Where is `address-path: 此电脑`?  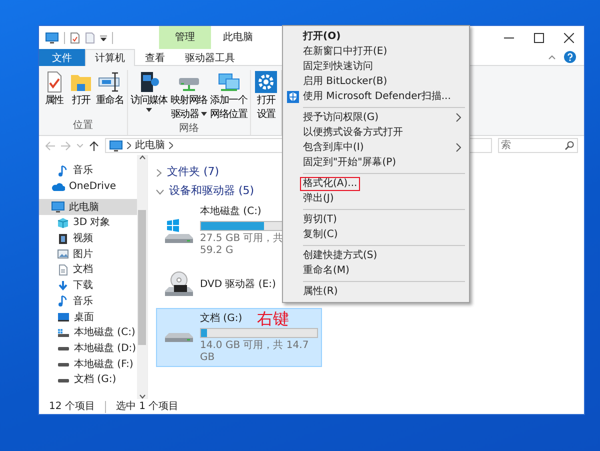
address-path: 此电脑 is located at coordinates (150, 145).